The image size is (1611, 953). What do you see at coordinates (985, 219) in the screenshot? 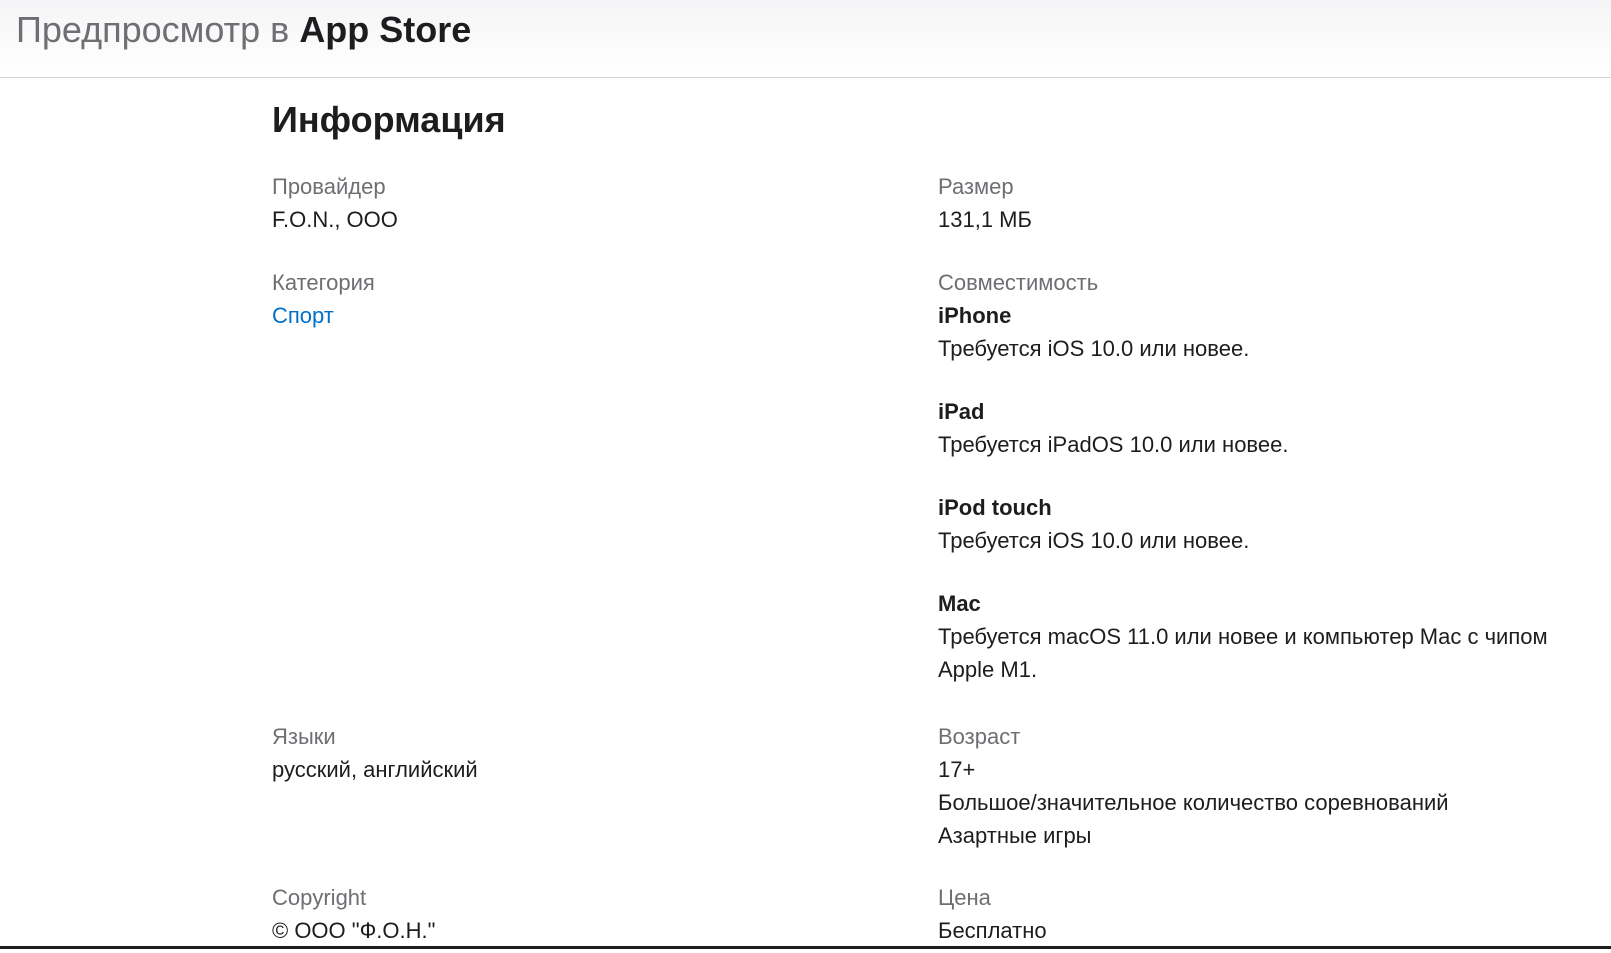
I see `size-value: 131,1 МБ` at bounding box center [985, 219].